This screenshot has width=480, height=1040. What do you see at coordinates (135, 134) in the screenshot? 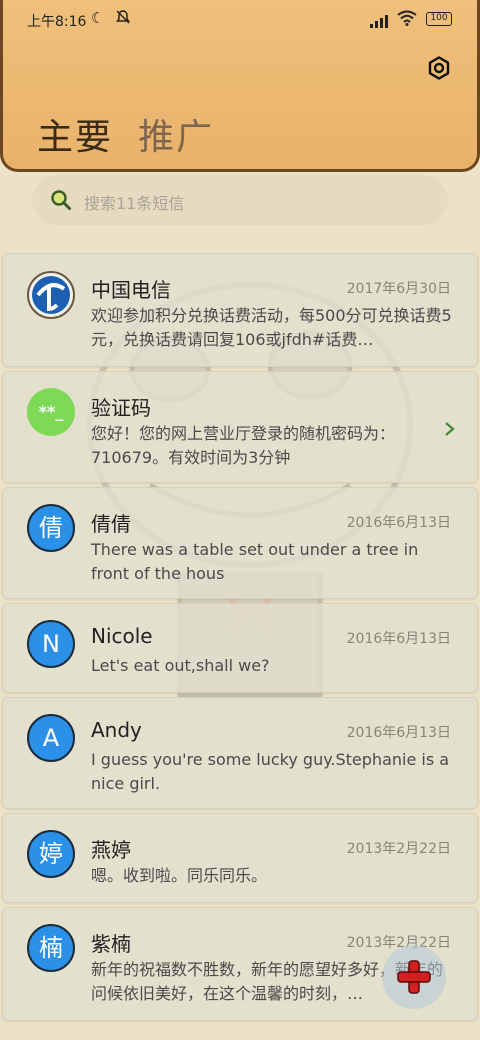
I see `tab-bar: 主要 推广` at bounding box center [135, 134].